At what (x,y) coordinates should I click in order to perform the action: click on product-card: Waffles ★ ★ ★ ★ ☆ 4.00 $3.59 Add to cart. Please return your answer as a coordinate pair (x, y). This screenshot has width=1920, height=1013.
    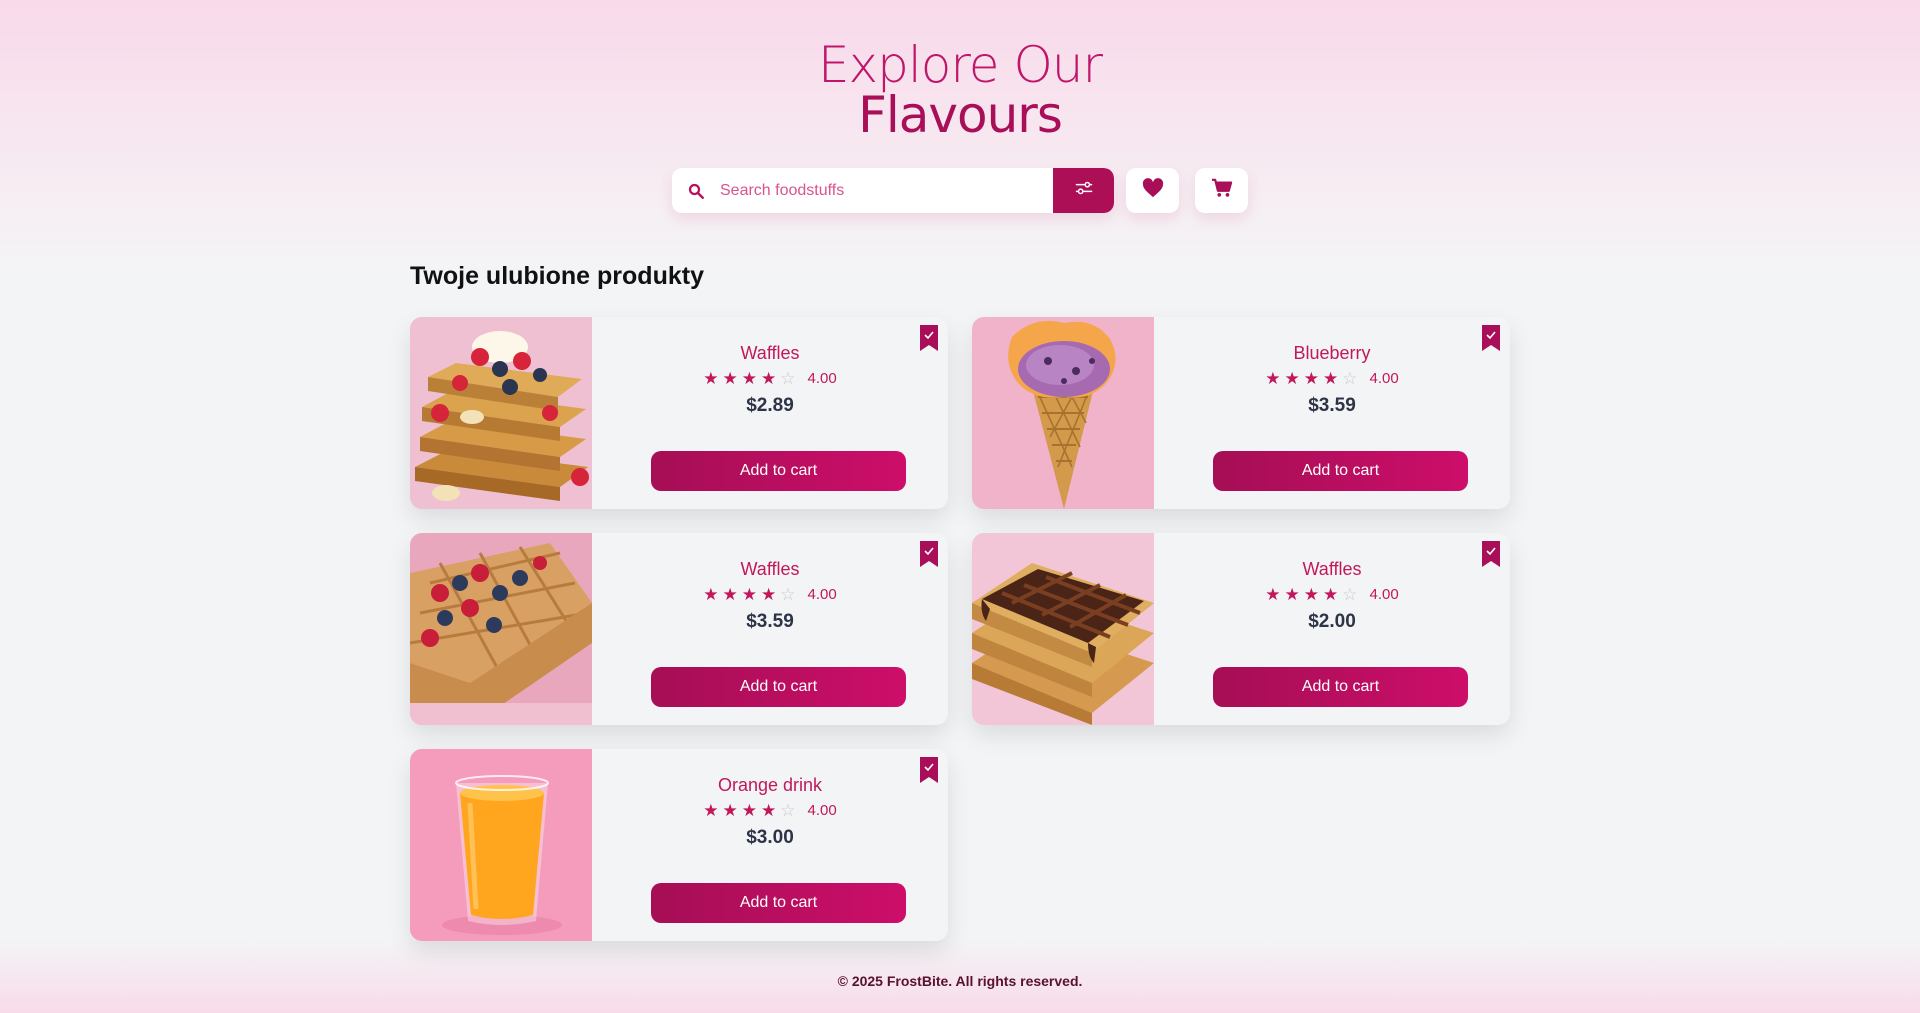
    Looking at the image, I should click on (679, 629).